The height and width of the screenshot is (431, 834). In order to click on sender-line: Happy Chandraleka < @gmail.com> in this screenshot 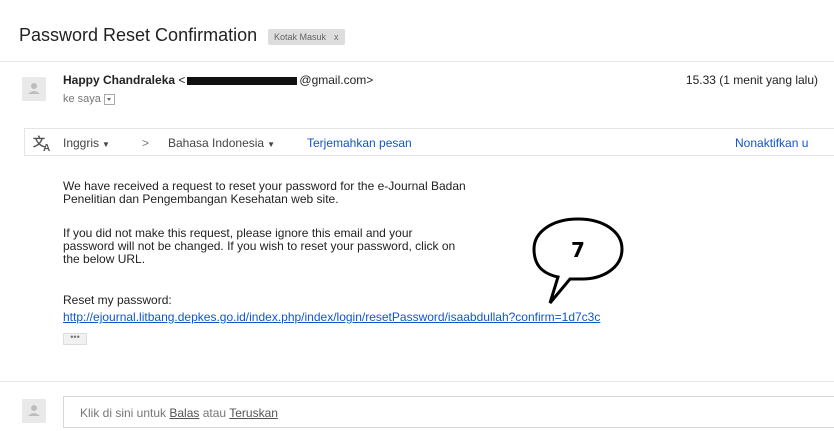, I will do `click(218, 80)`.